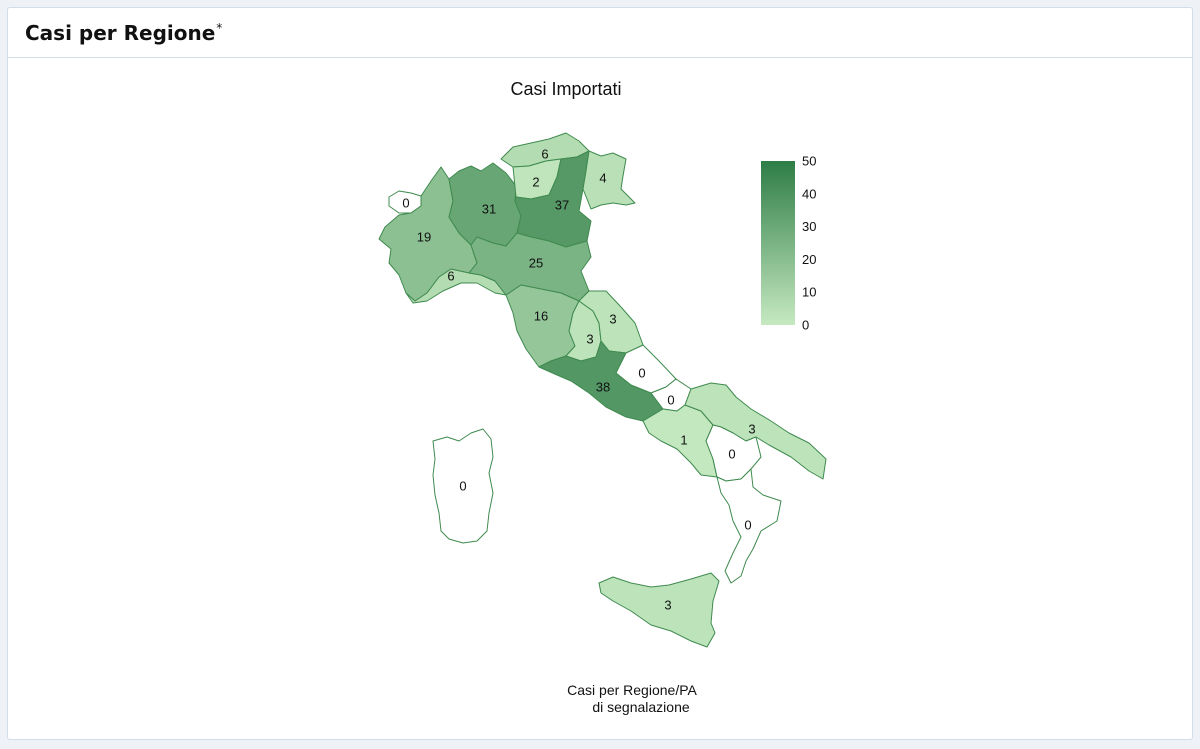  Describe the element at coordinates (751, 429) in the screenshot. I see `label-puglia: 3` at that location.